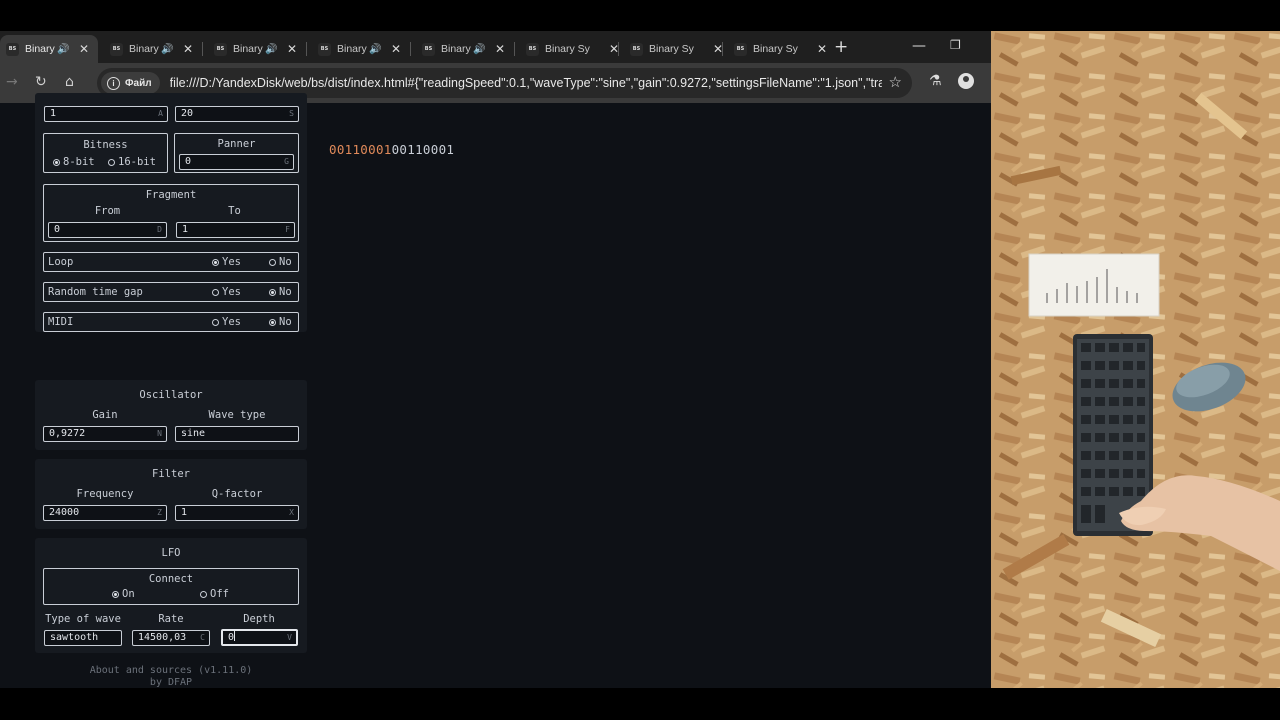  I want to click on new-tab-icon: +, so click(841, 47).